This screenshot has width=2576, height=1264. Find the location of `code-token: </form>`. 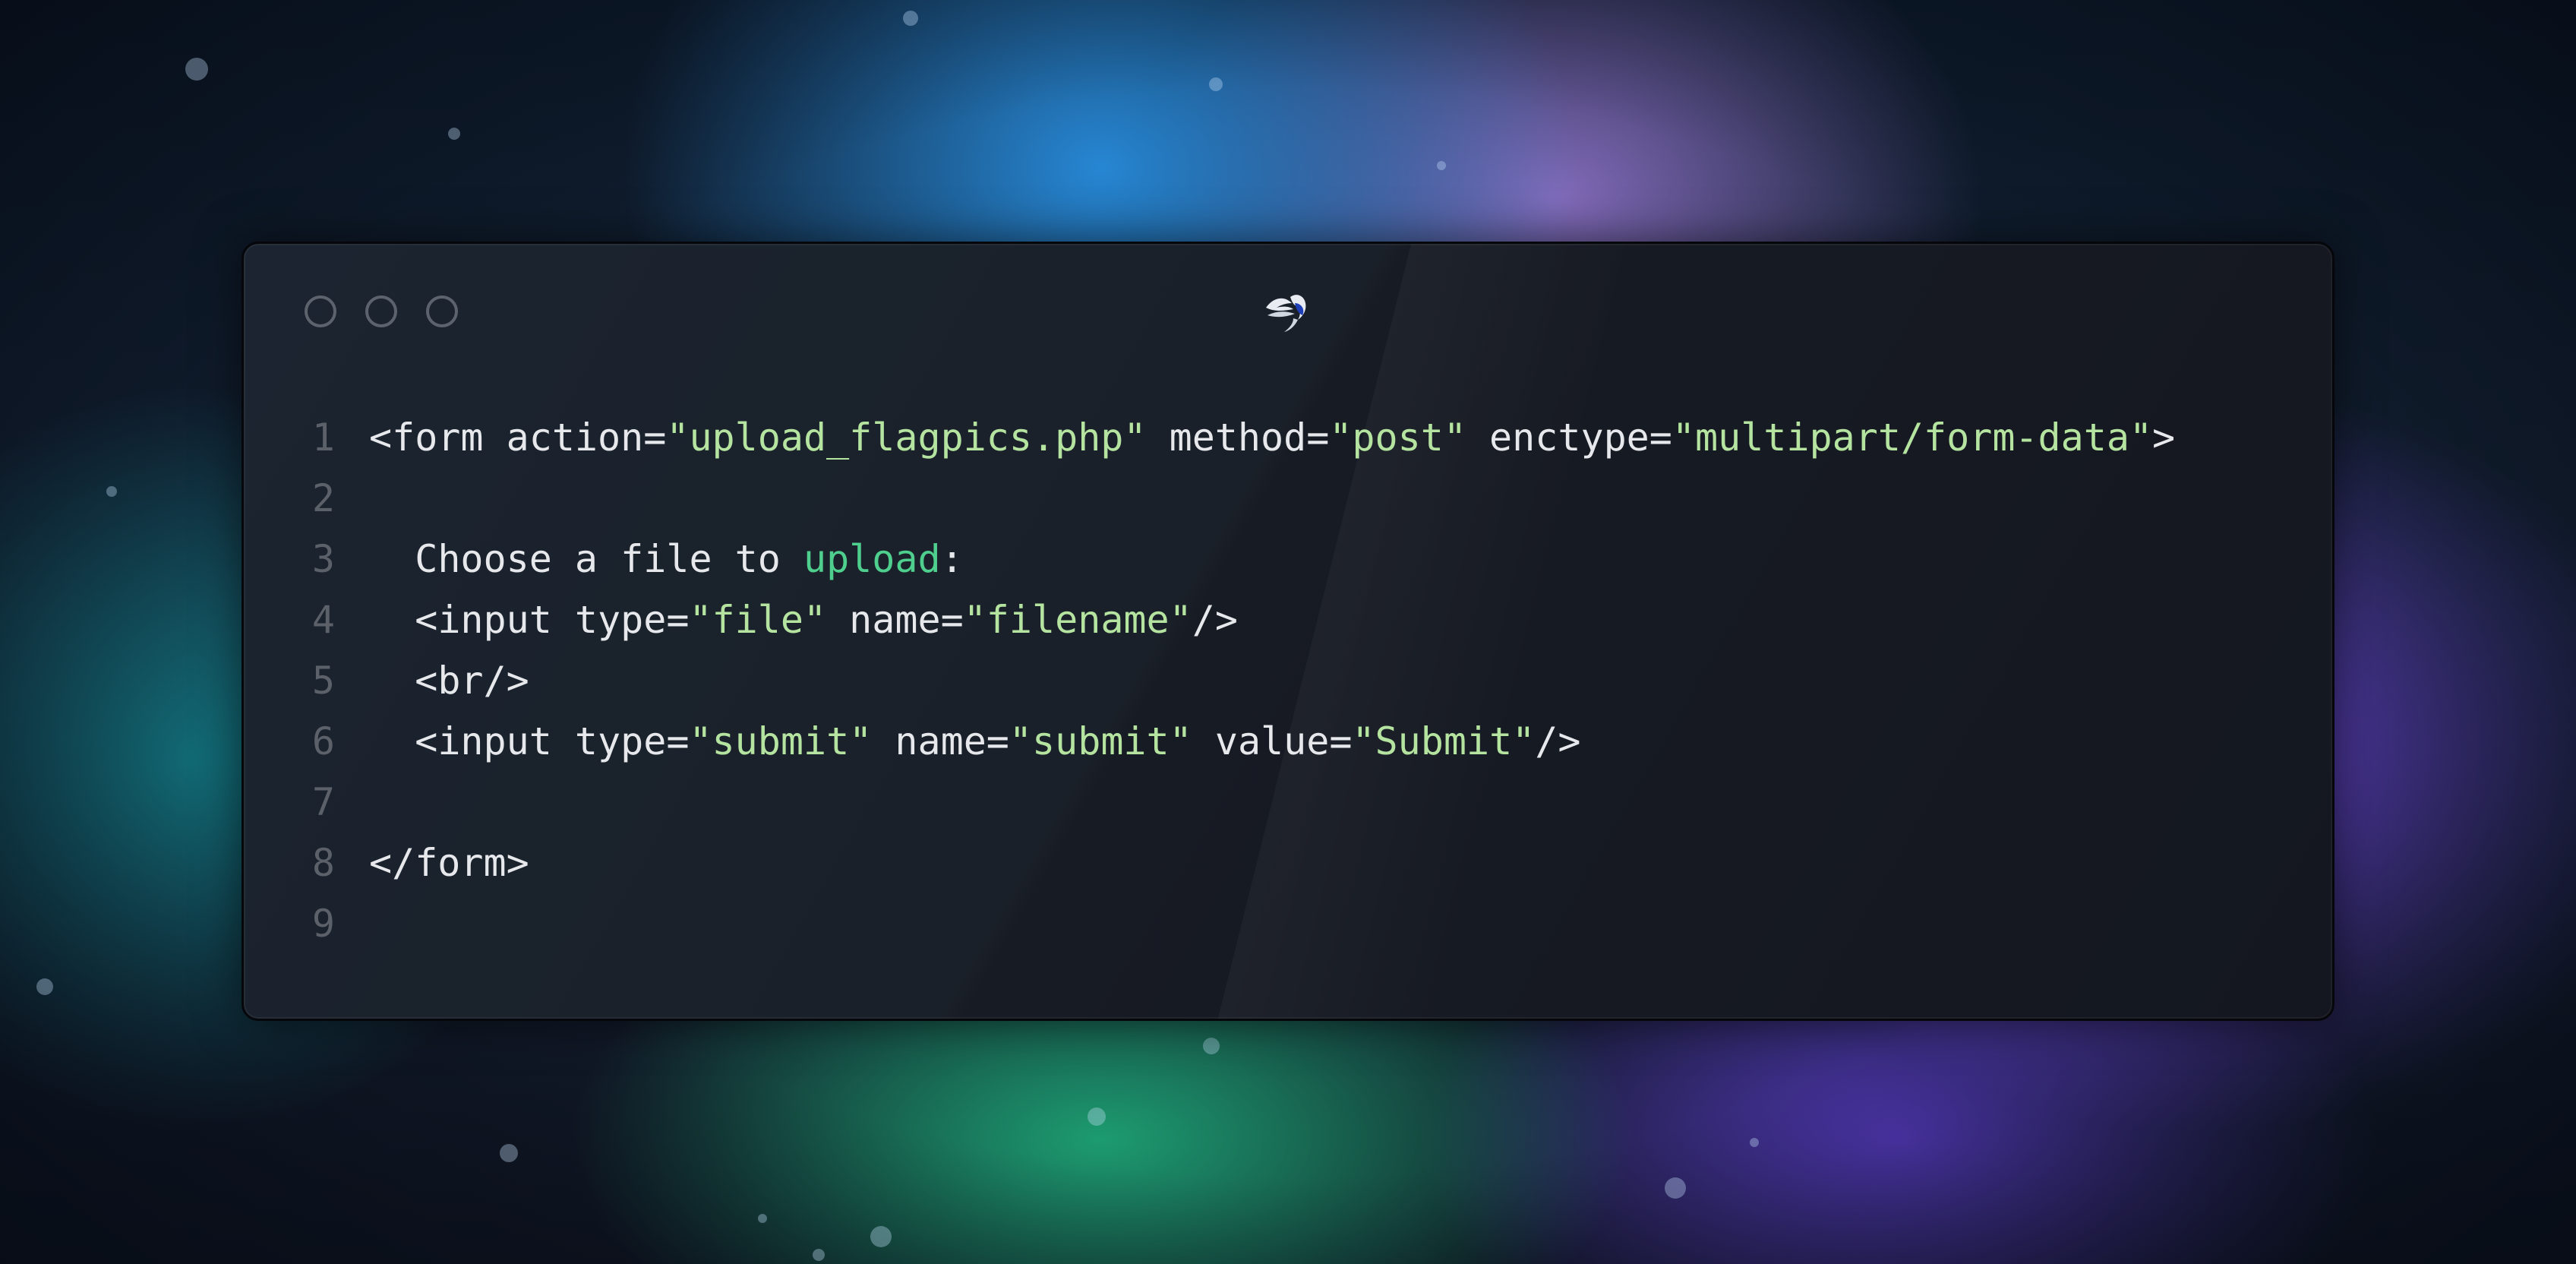

code-token: </form> is located at coordinates (449, 863).